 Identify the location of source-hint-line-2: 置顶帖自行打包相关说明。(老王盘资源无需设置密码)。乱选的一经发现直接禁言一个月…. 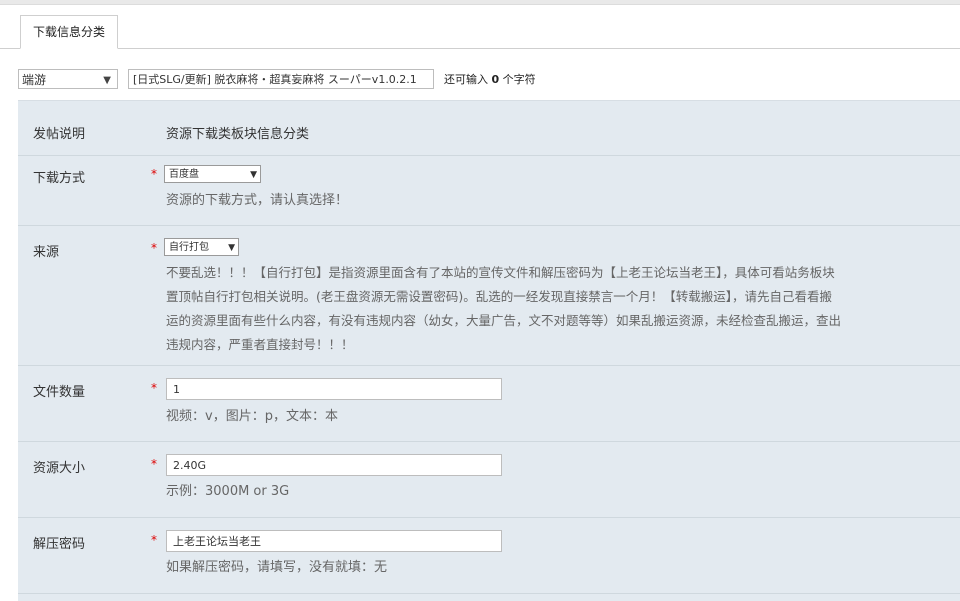
(499, 296).